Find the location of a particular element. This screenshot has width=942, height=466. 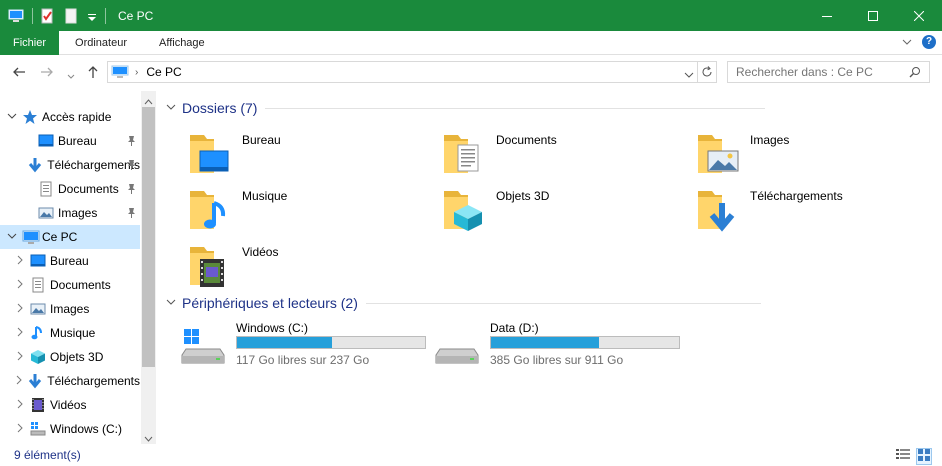

window-title: Ce PC is located at coordinates (136, 15).